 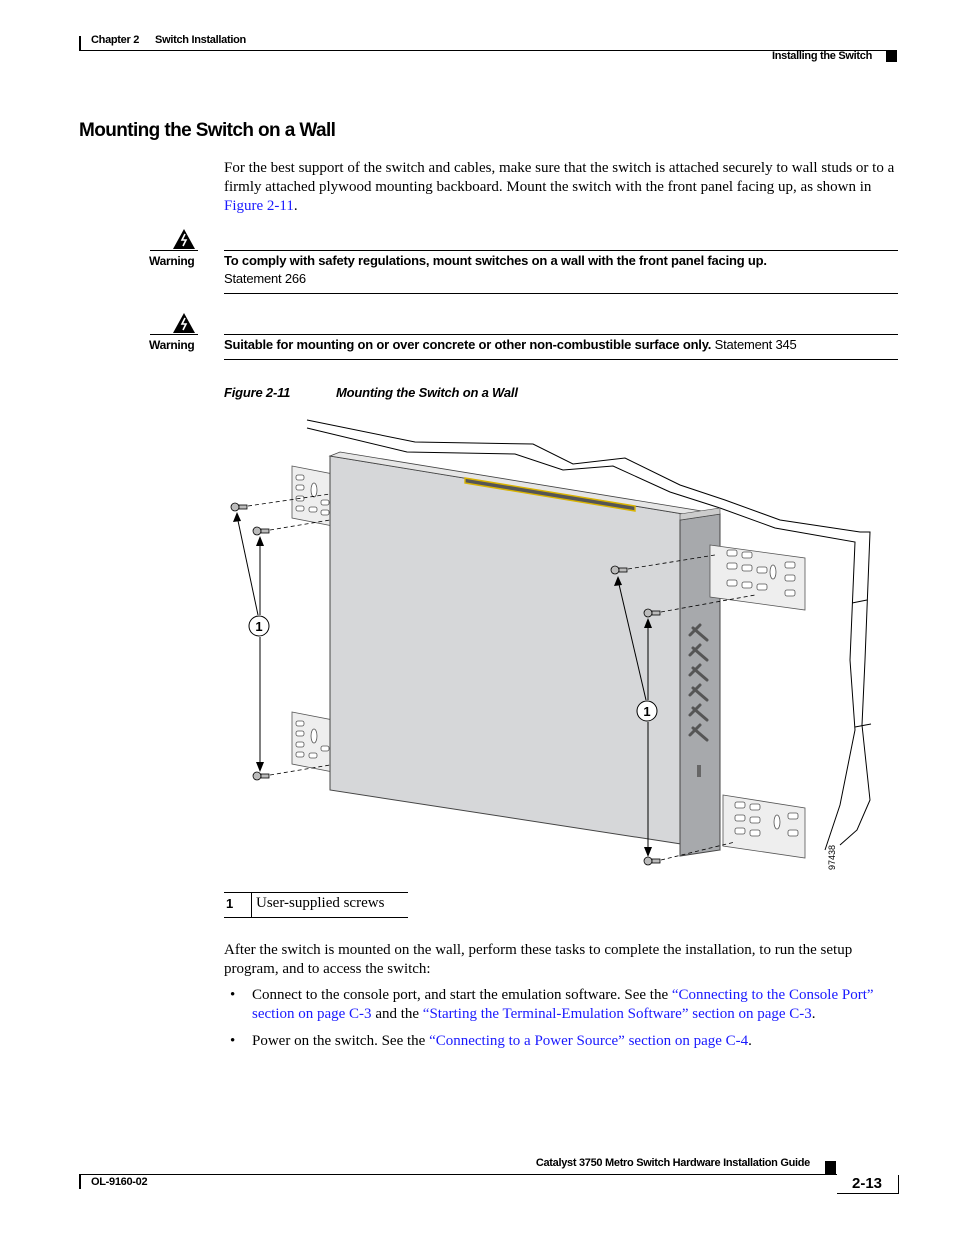 I want to click on legend-column-separator, so click(x=251, y=905).